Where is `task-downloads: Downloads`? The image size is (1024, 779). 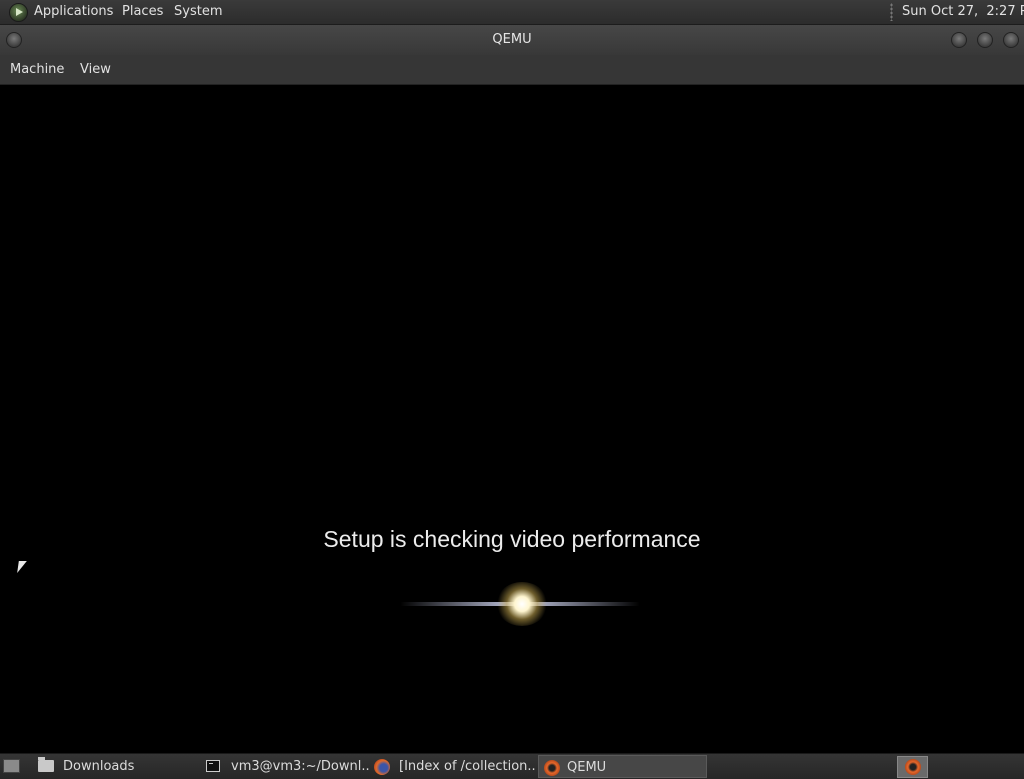
task-downloads: Downloads is located at coordinates (119, 766).